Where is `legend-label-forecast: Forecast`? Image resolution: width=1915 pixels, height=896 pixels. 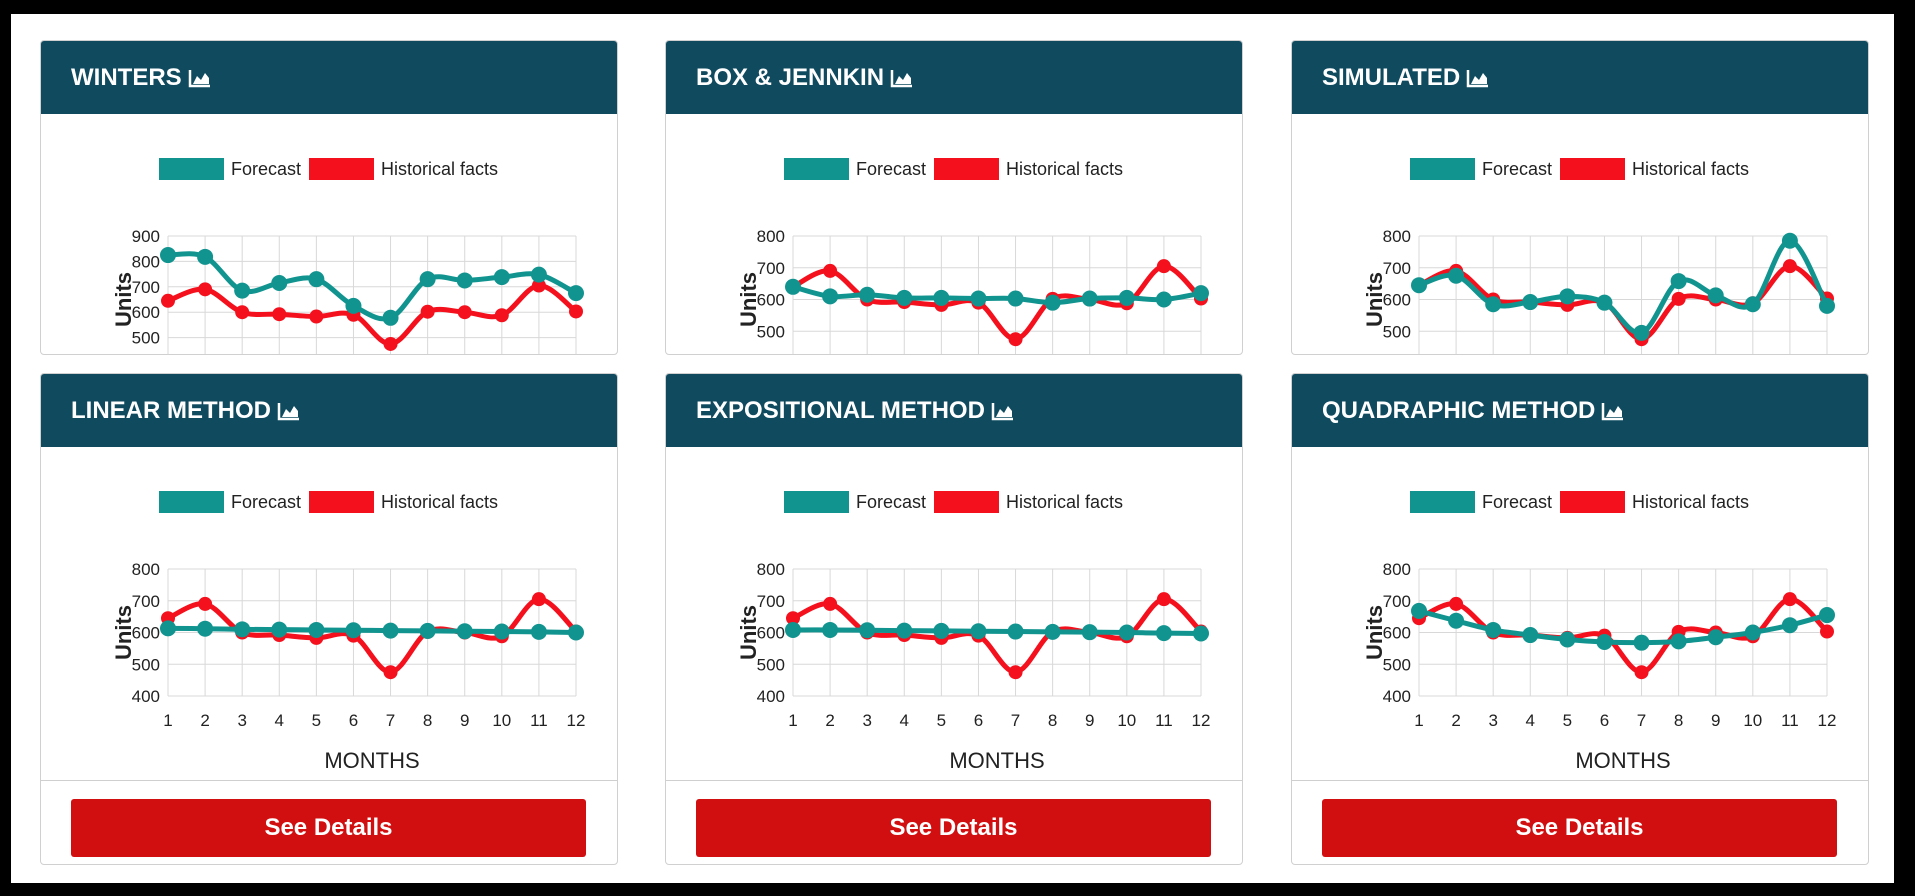
legend-label-forecast: Forecast is located at coordinates (891, 169).